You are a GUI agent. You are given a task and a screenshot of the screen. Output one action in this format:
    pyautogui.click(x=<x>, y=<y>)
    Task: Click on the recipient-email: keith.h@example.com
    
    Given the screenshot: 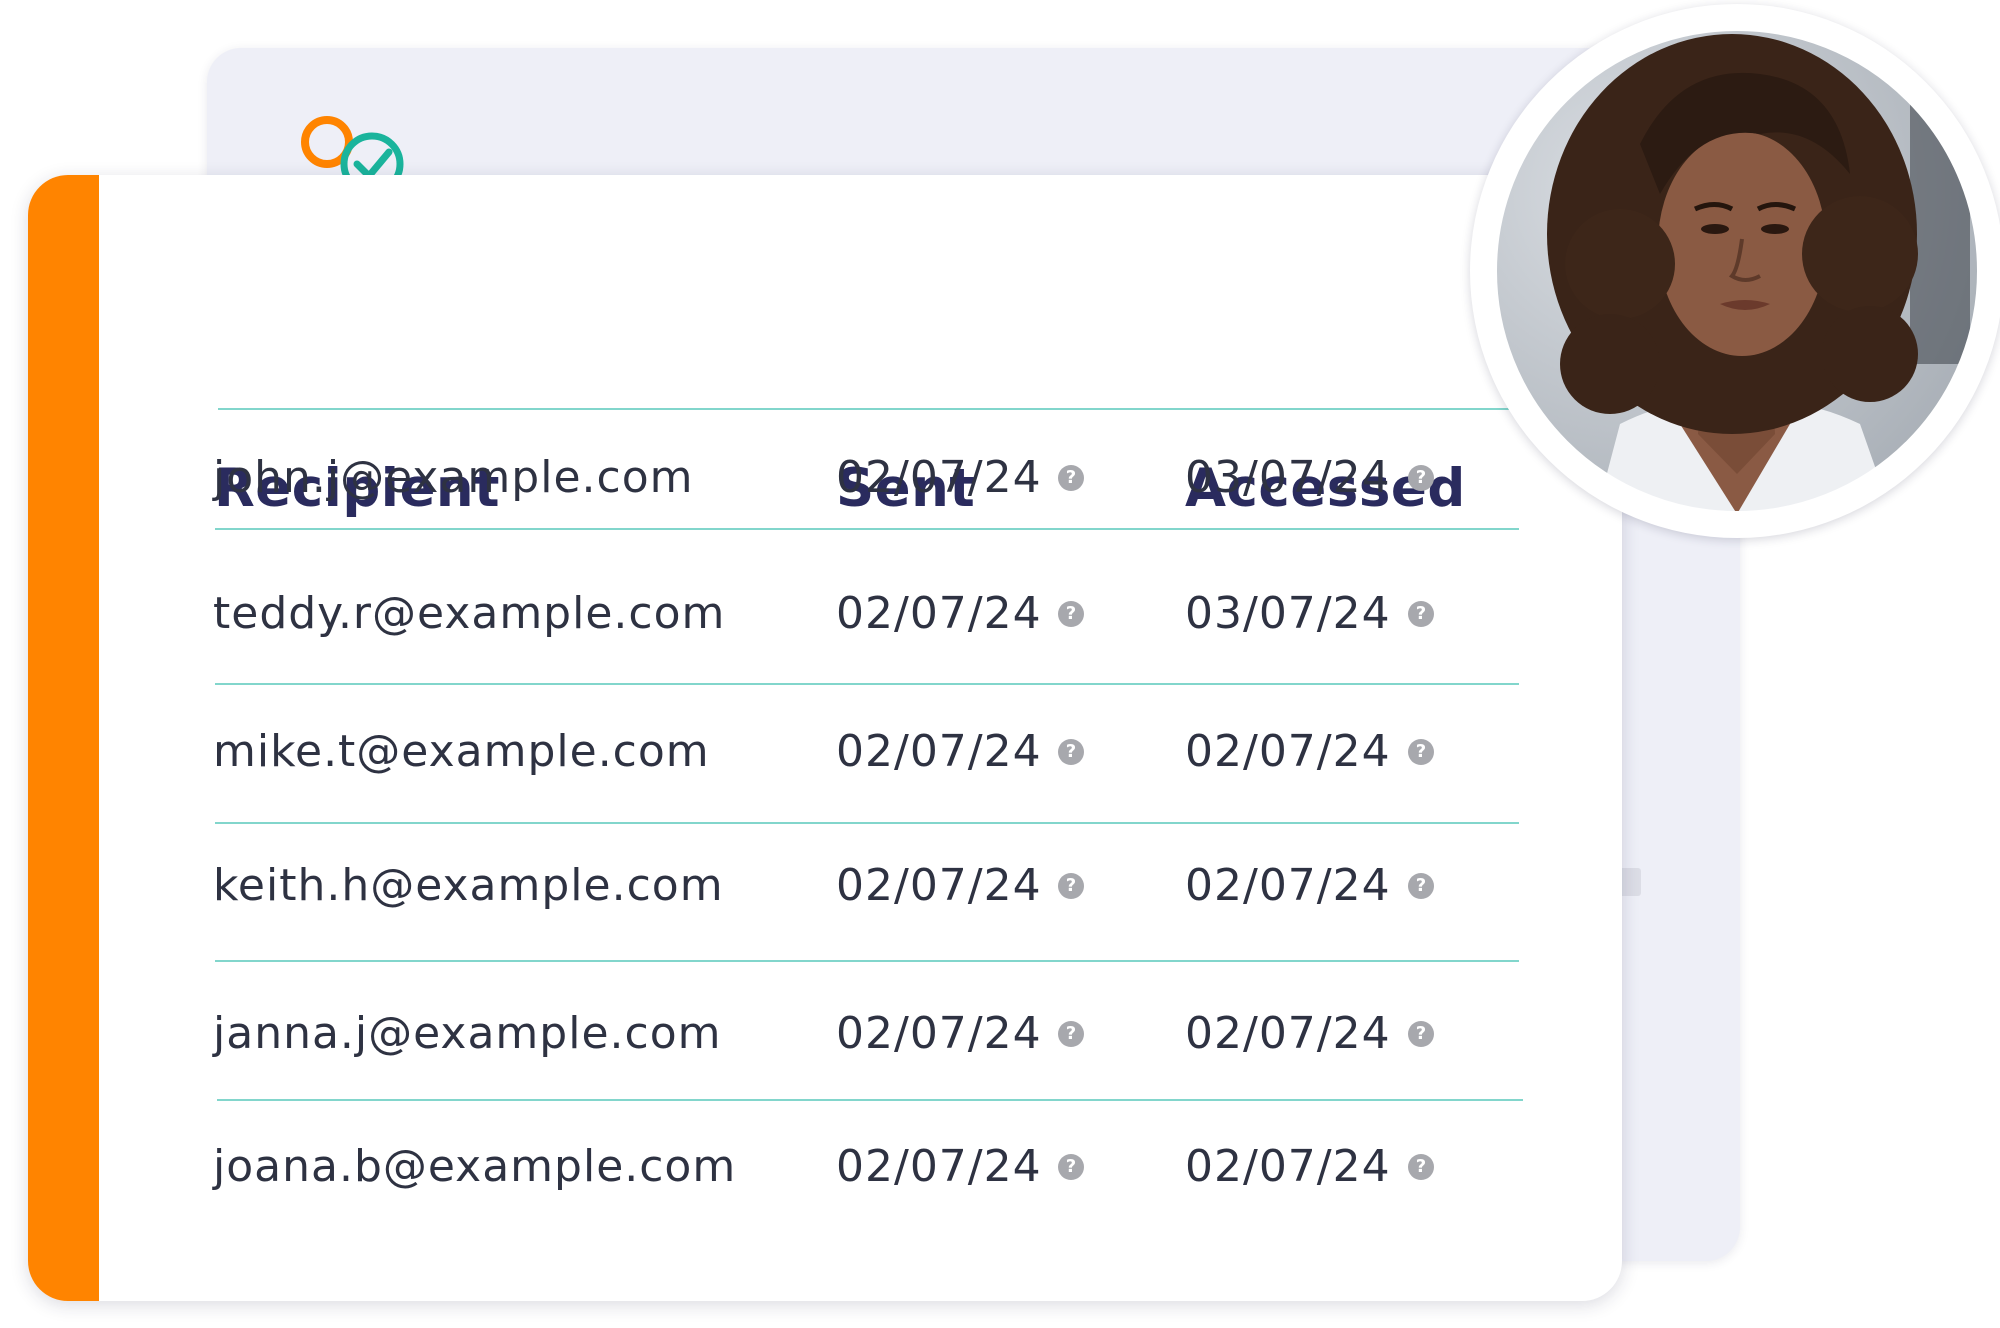 What is the action you would take?
    pyautogui.click(x=468, y=885)
    